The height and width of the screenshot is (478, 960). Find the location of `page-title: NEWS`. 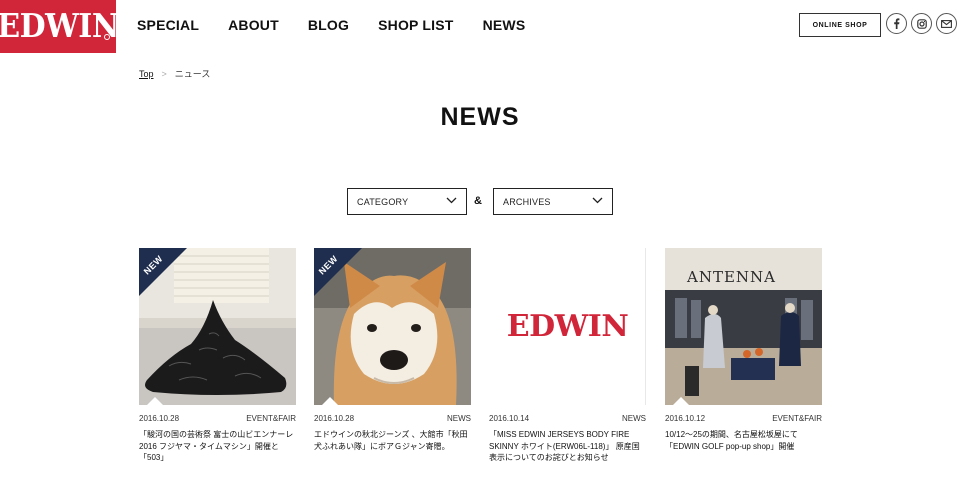

page-title: NEWS is located at coordinates (480, 117).